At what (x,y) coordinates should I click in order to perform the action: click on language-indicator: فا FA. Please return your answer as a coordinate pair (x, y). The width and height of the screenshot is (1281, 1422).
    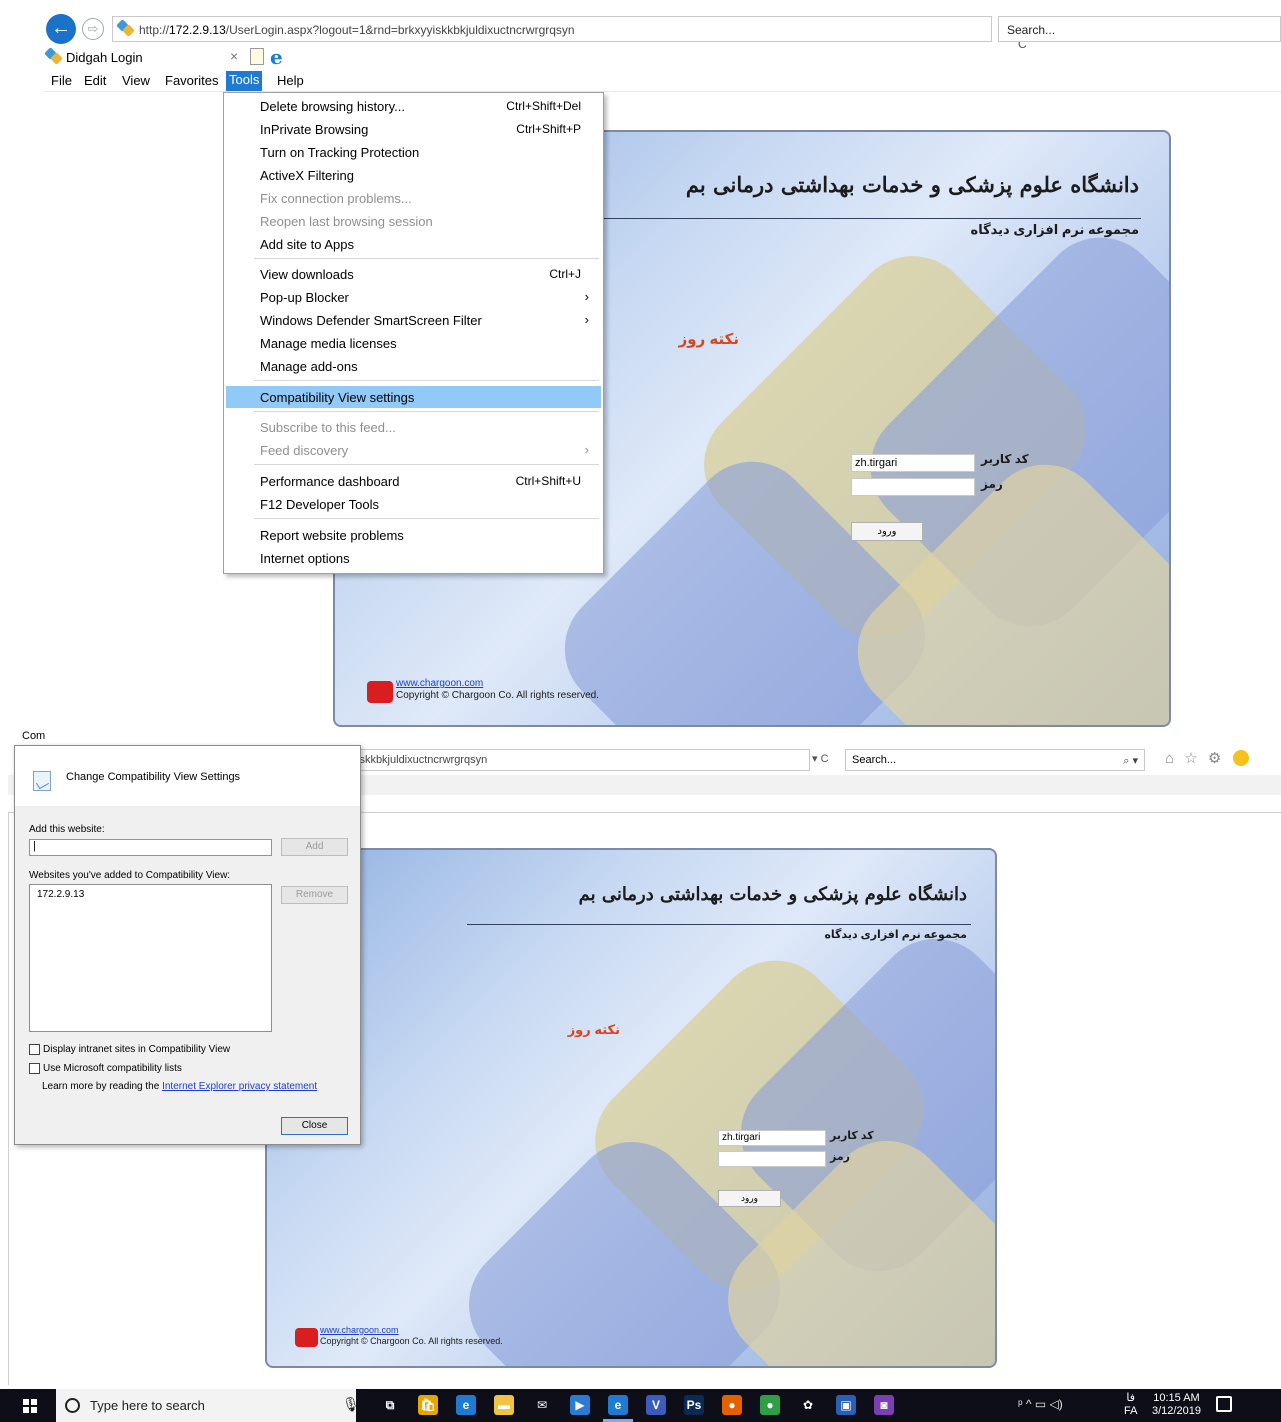
    Looking at the image, I should click on (1130, 1405).